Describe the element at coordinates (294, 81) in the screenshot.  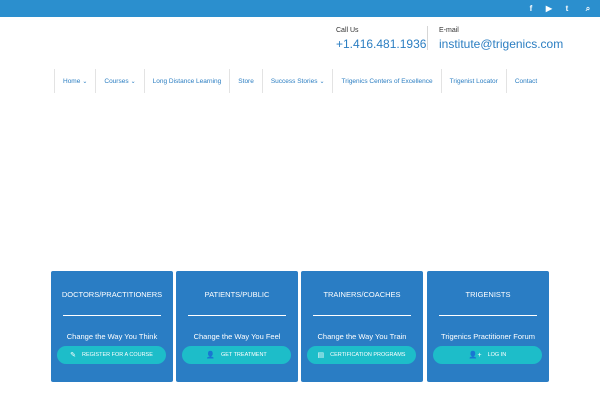
I see `nav-item-label: Success Stories` at that location.